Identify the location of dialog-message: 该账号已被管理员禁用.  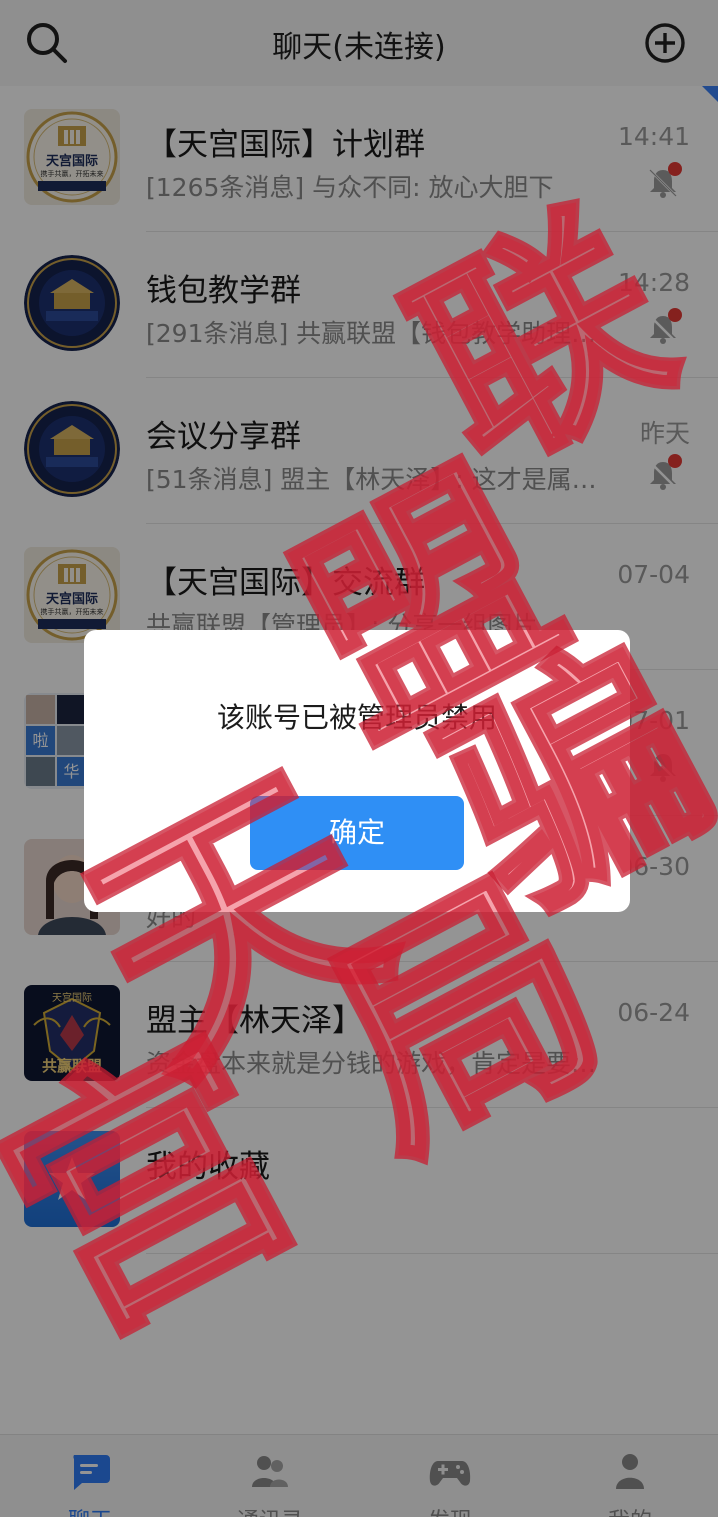
(356, 717).